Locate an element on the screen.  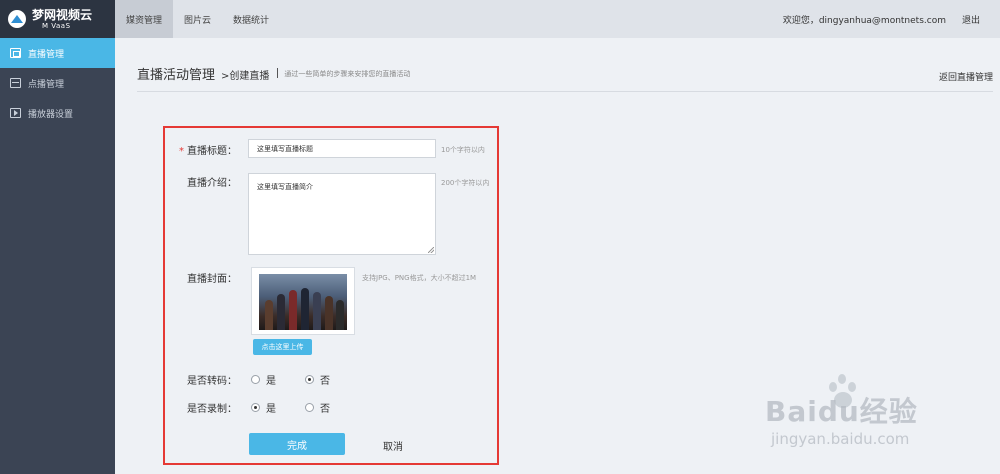
sidebar-item-live: 直播管理 is located at coordinates (57, 53).